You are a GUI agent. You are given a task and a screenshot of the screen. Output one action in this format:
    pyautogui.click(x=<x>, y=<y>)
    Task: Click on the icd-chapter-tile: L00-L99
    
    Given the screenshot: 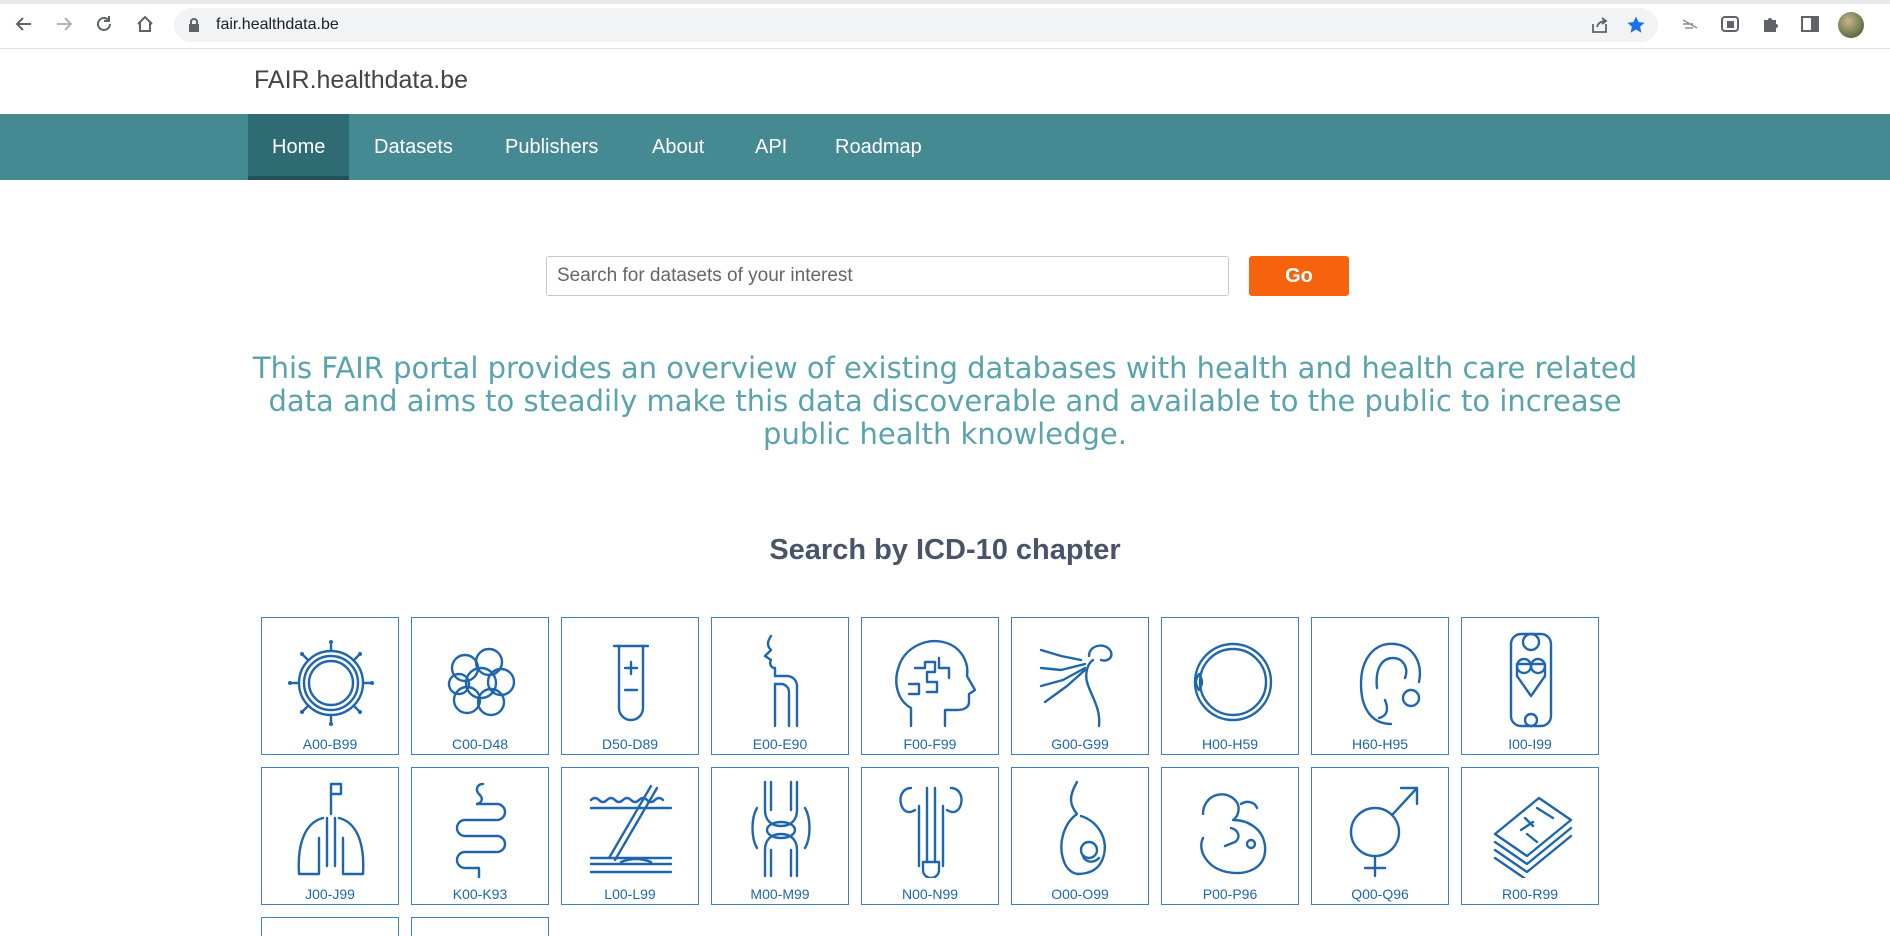 What is the action you would take?
    pyautogui.click(x=630, y=836)
    